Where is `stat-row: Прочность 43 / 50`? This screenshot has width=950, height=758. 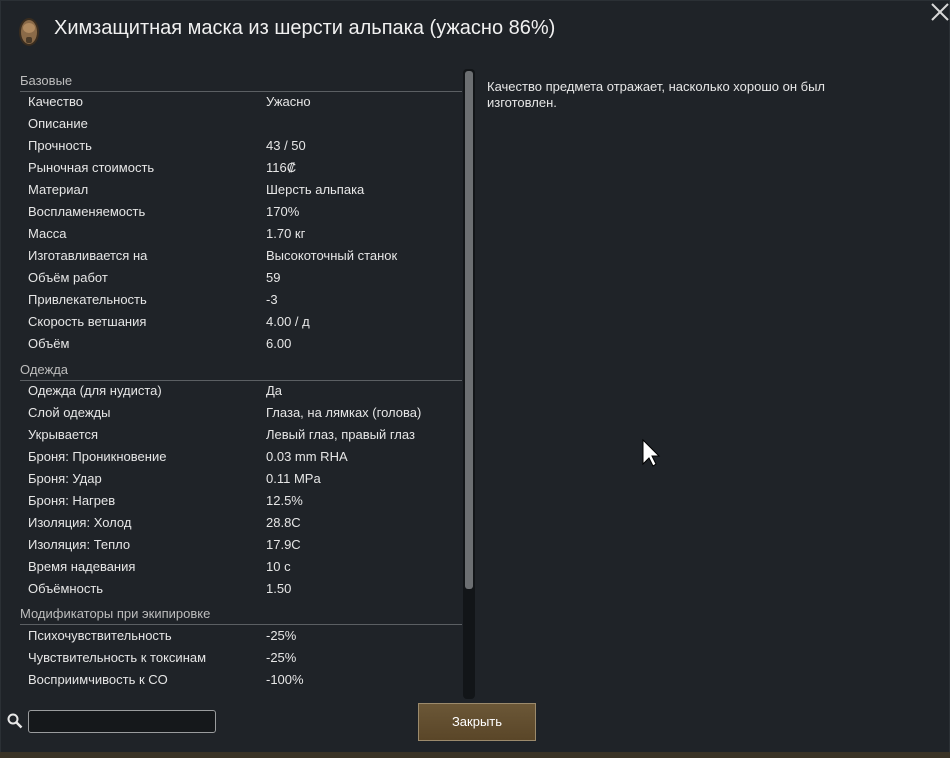 stat-row: Прочность 43 / 50 is located at coordinates (241, 146).